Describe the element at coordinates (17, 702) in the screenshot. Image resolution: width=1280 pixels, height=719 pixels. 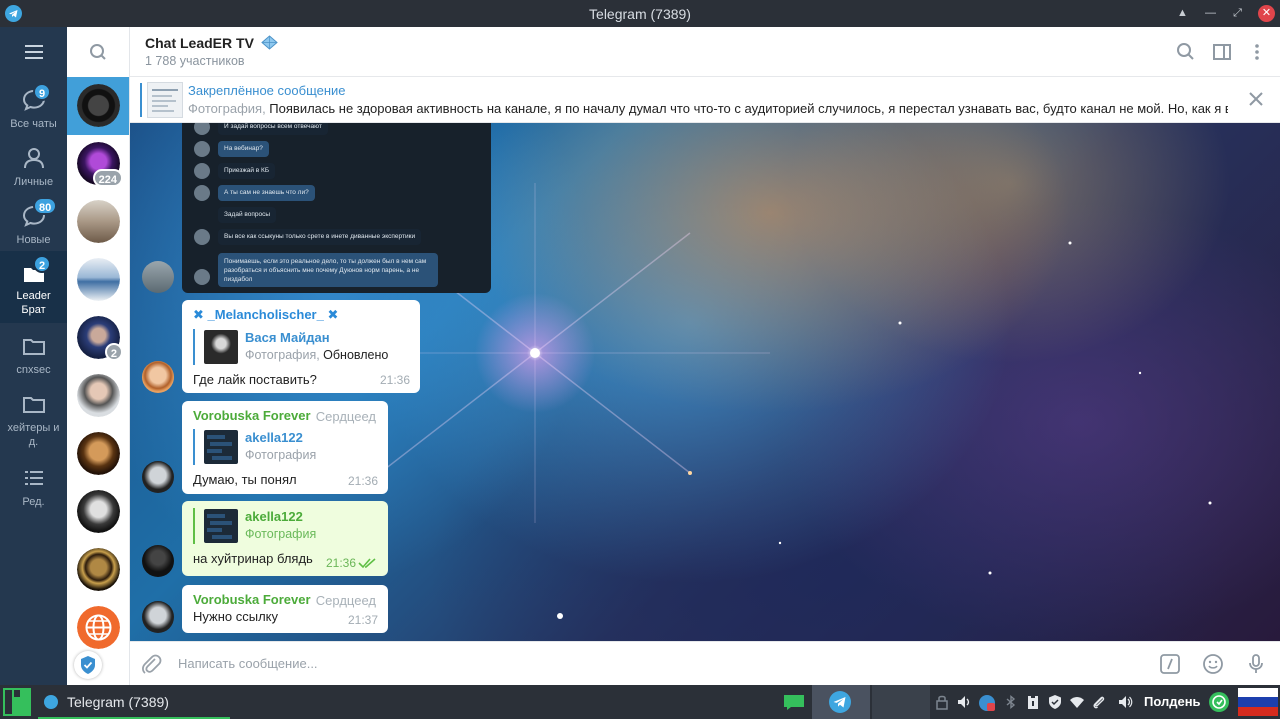
I see `start-menu-button` at that location.